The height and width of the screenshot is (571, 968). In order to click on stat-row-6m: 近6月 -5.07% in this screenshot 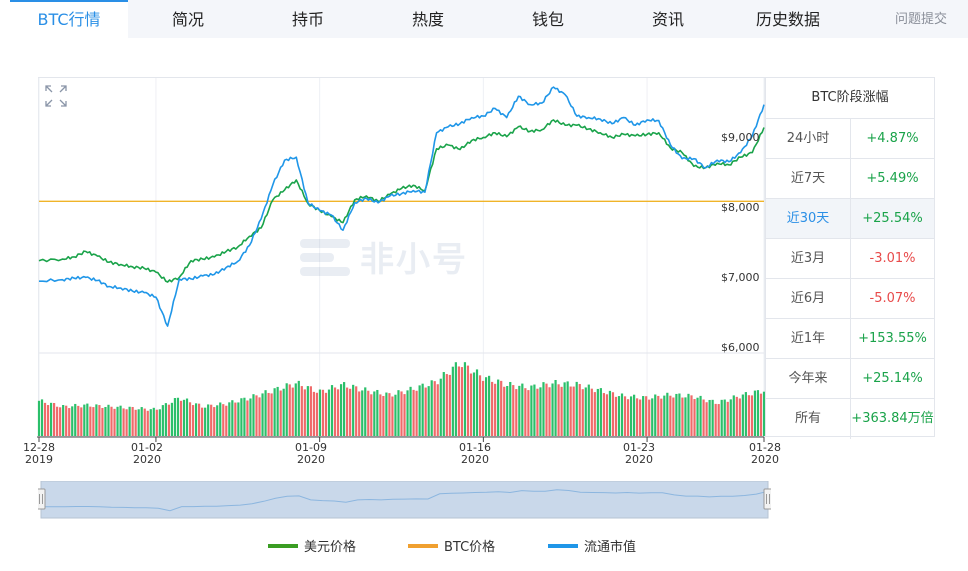, I will do `click(850, 299)`.